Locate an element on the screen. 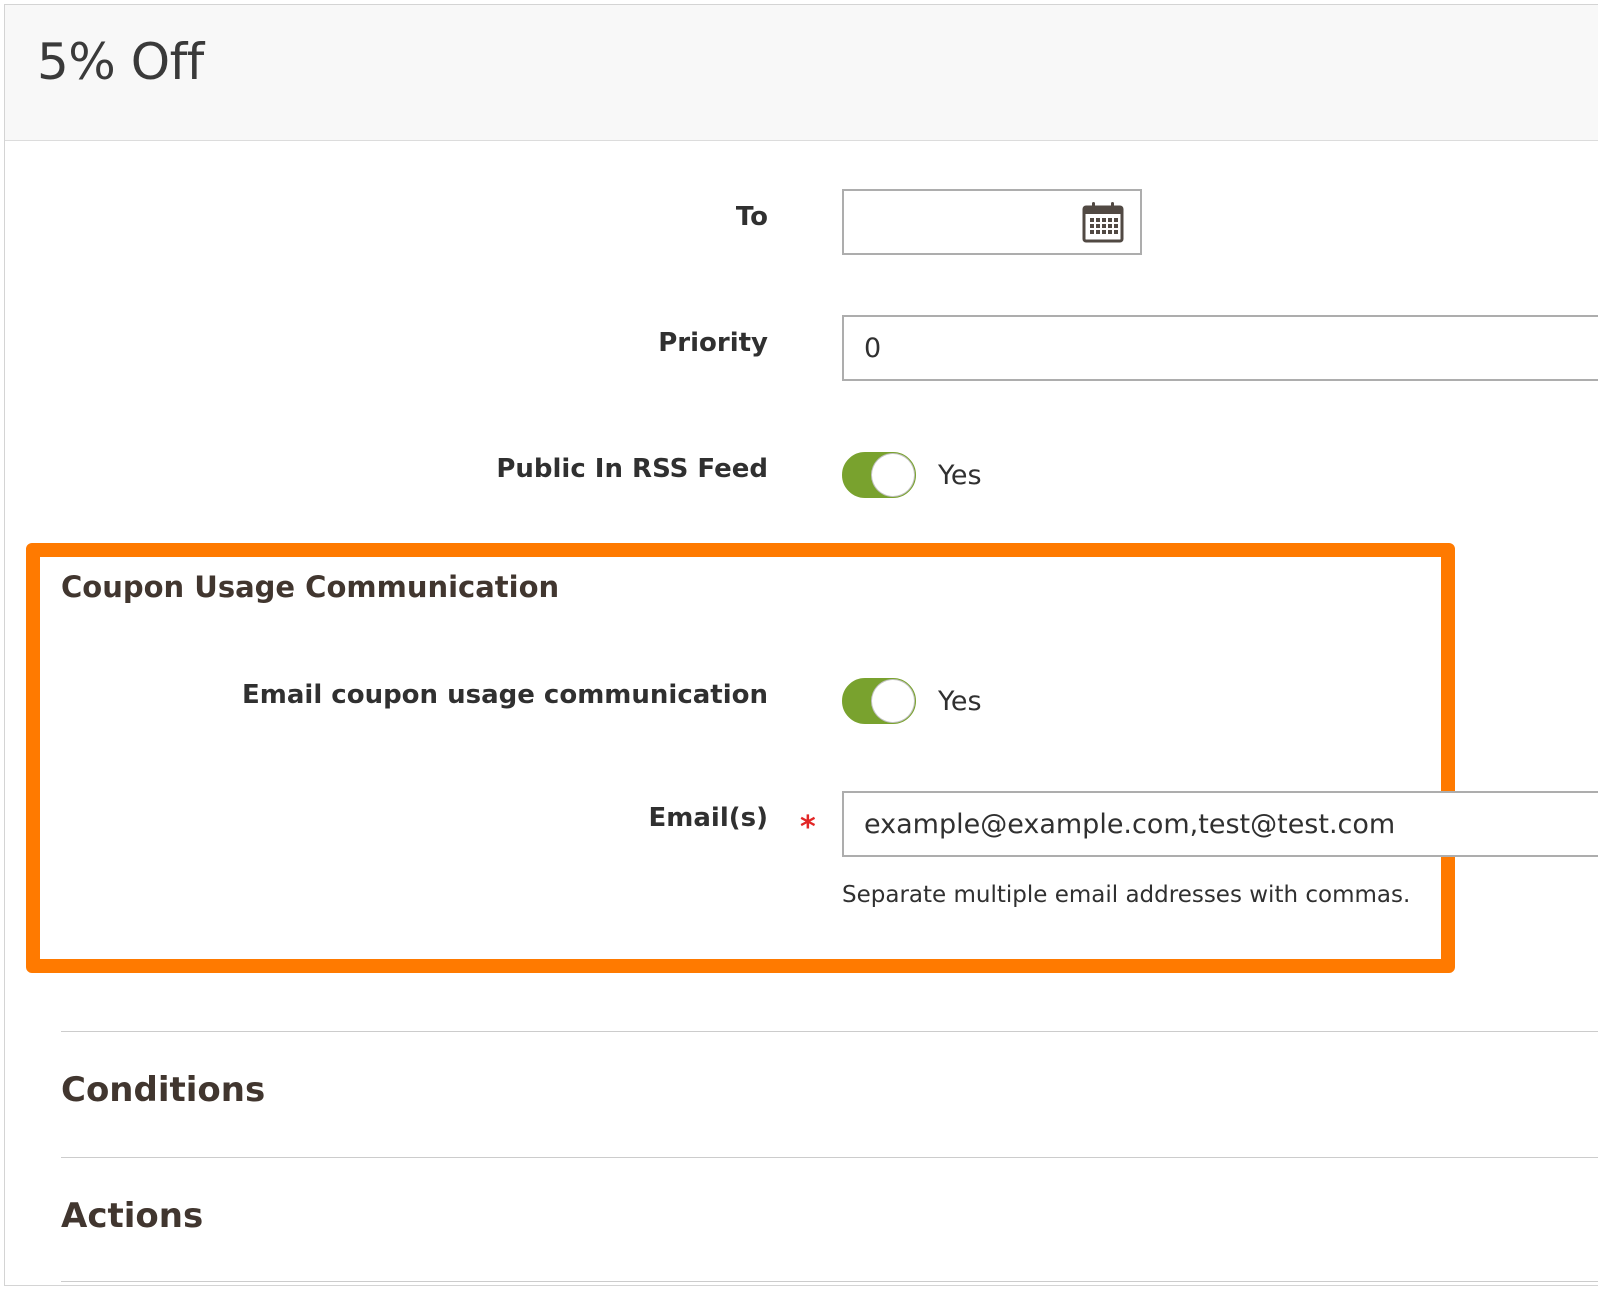 The width and height of the screenshot is (1598, 1290). email-coupon-usage-toggle-state: Yes is located at coordinates (960, 701).